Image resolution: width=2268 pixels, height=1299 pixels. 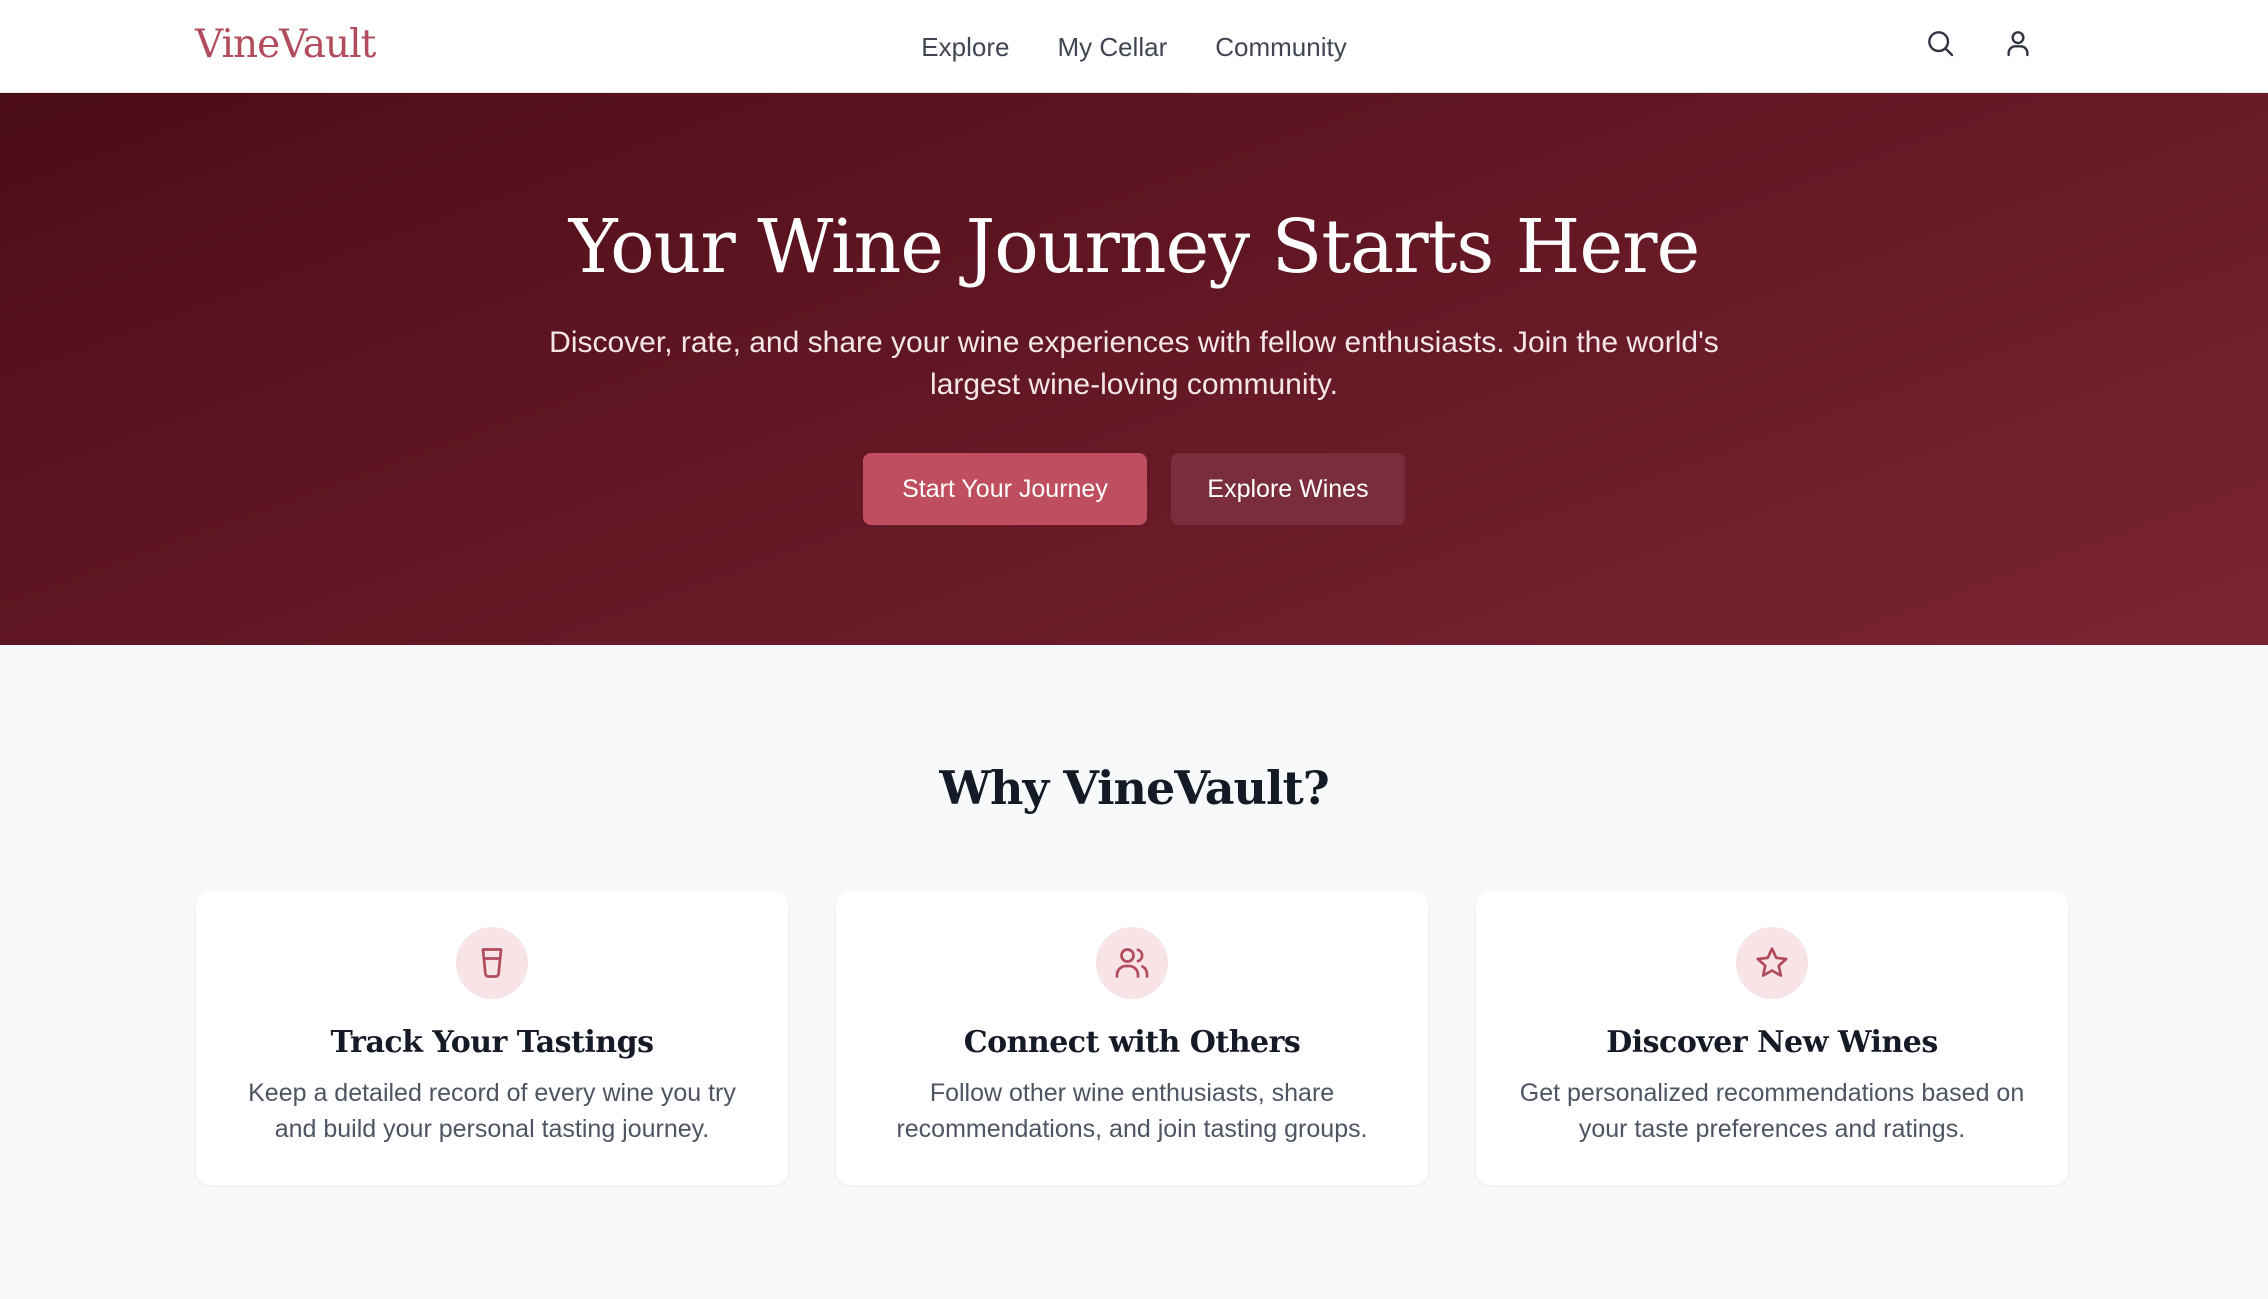 What do you see at coordinates (1005, 489) in the screenshot?
I see `start-your-journey-button: Start Your Journey` at bounding box center [1005, 489].